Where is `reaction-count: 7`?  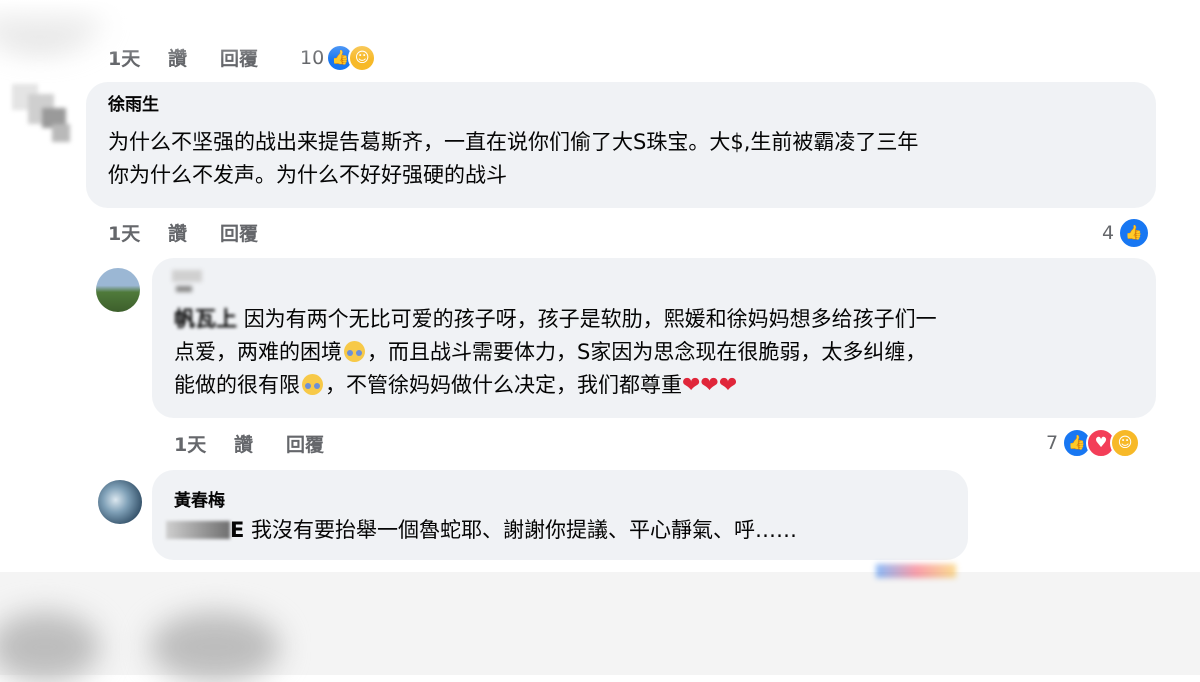
reaction-count: 7 is located at coordinates (1052, 443).